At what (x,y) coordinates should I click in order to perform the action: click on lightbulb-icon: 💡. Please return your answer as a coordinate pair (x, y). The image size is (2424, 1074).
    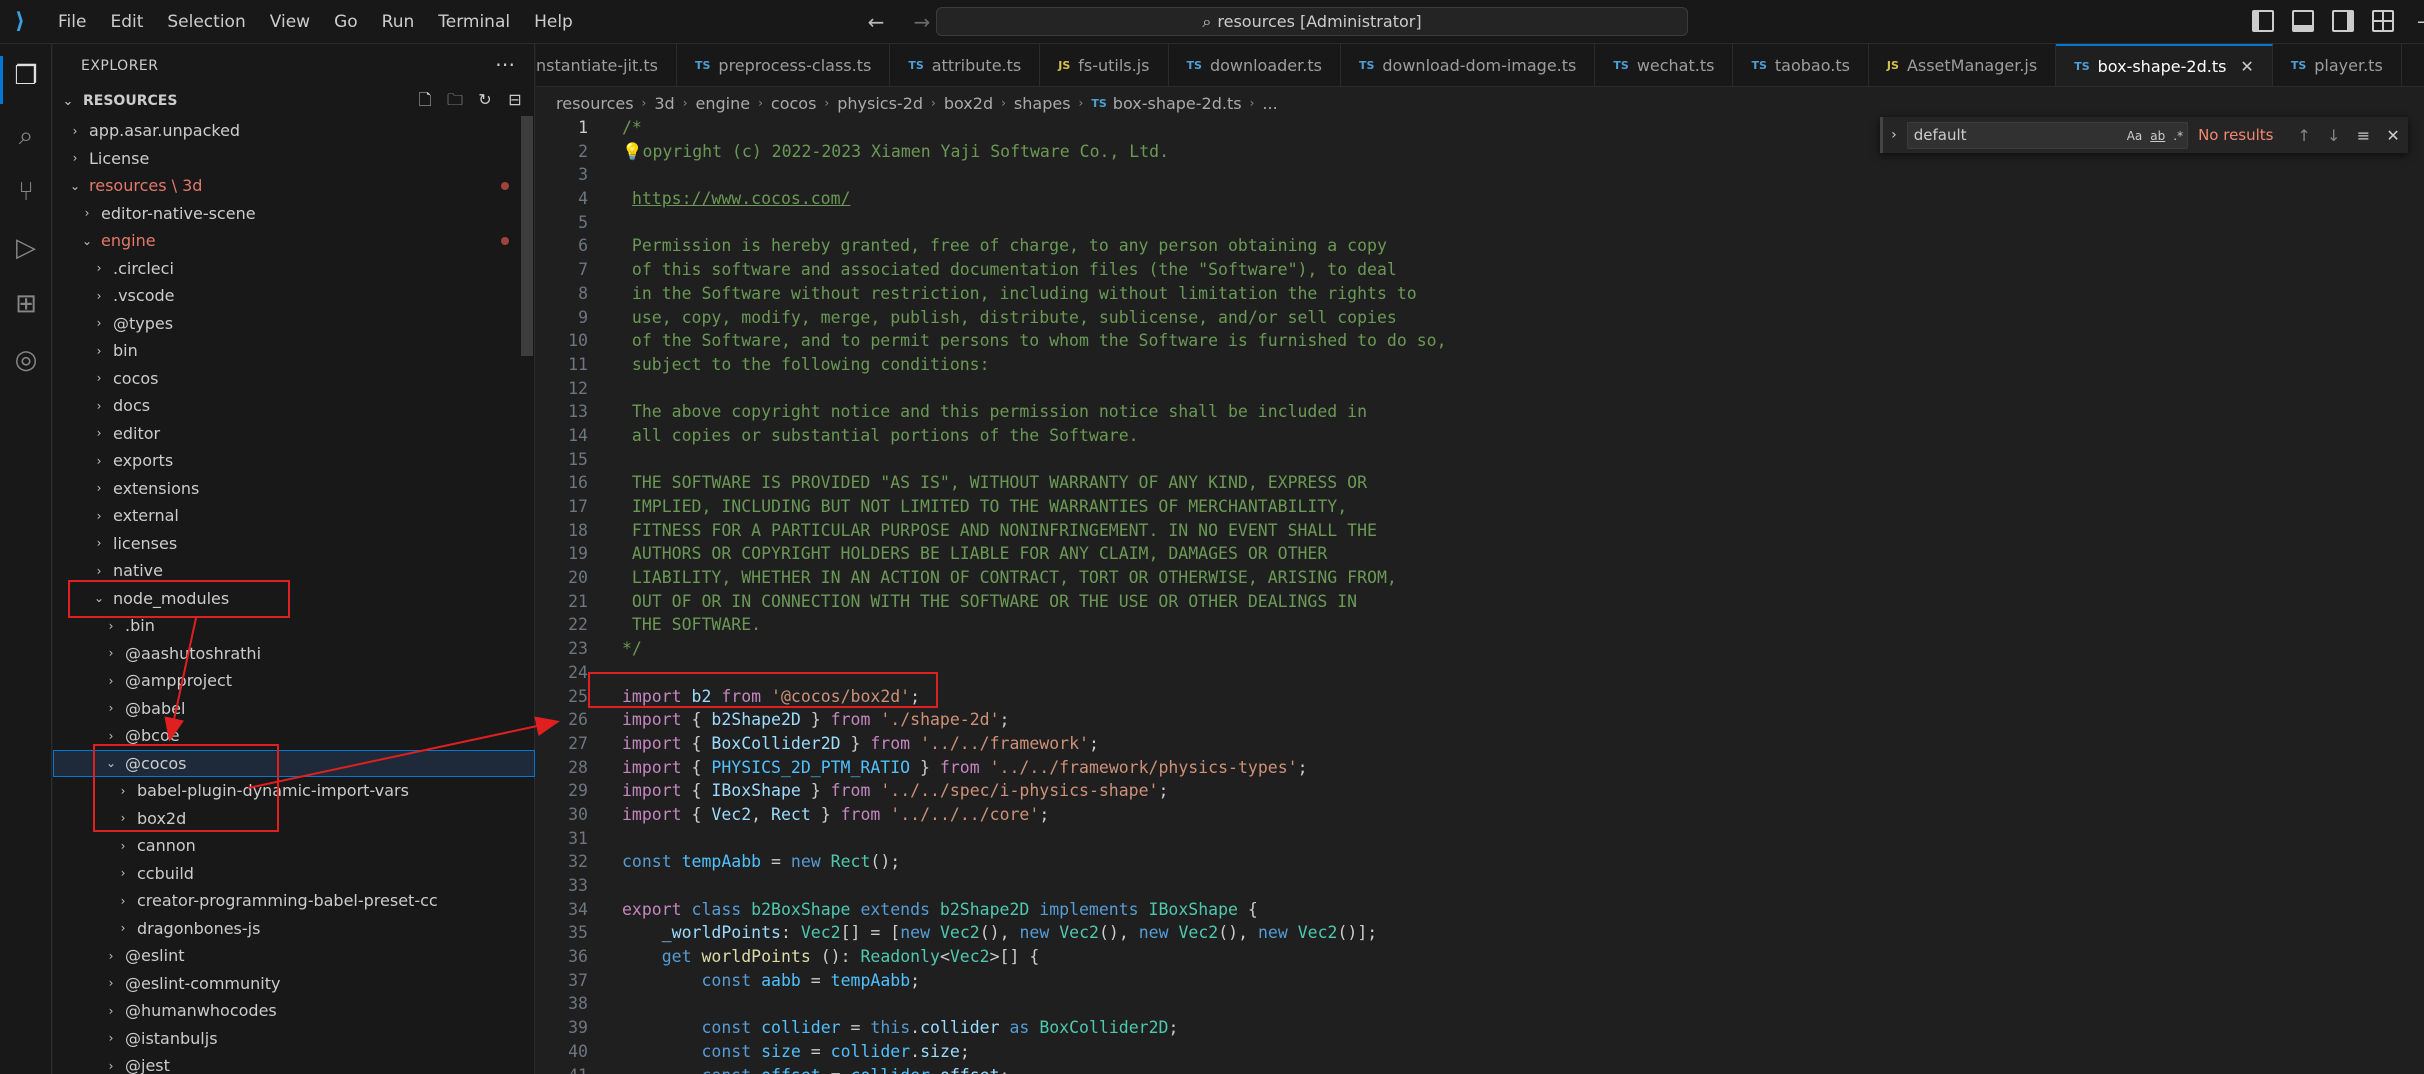
    Looking at the image, I should click on (632, 151).